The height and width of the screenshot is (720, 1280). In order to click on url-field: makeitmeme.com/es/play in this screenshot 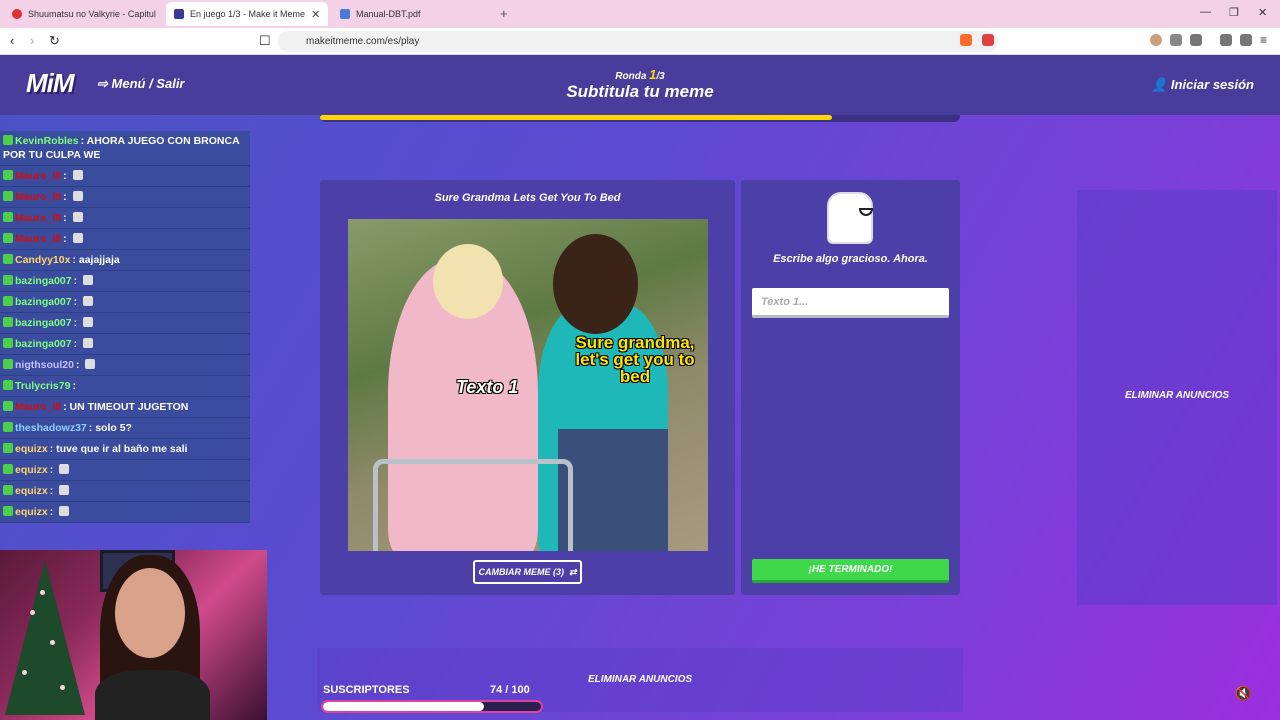, I will do `click(638, 41)`.